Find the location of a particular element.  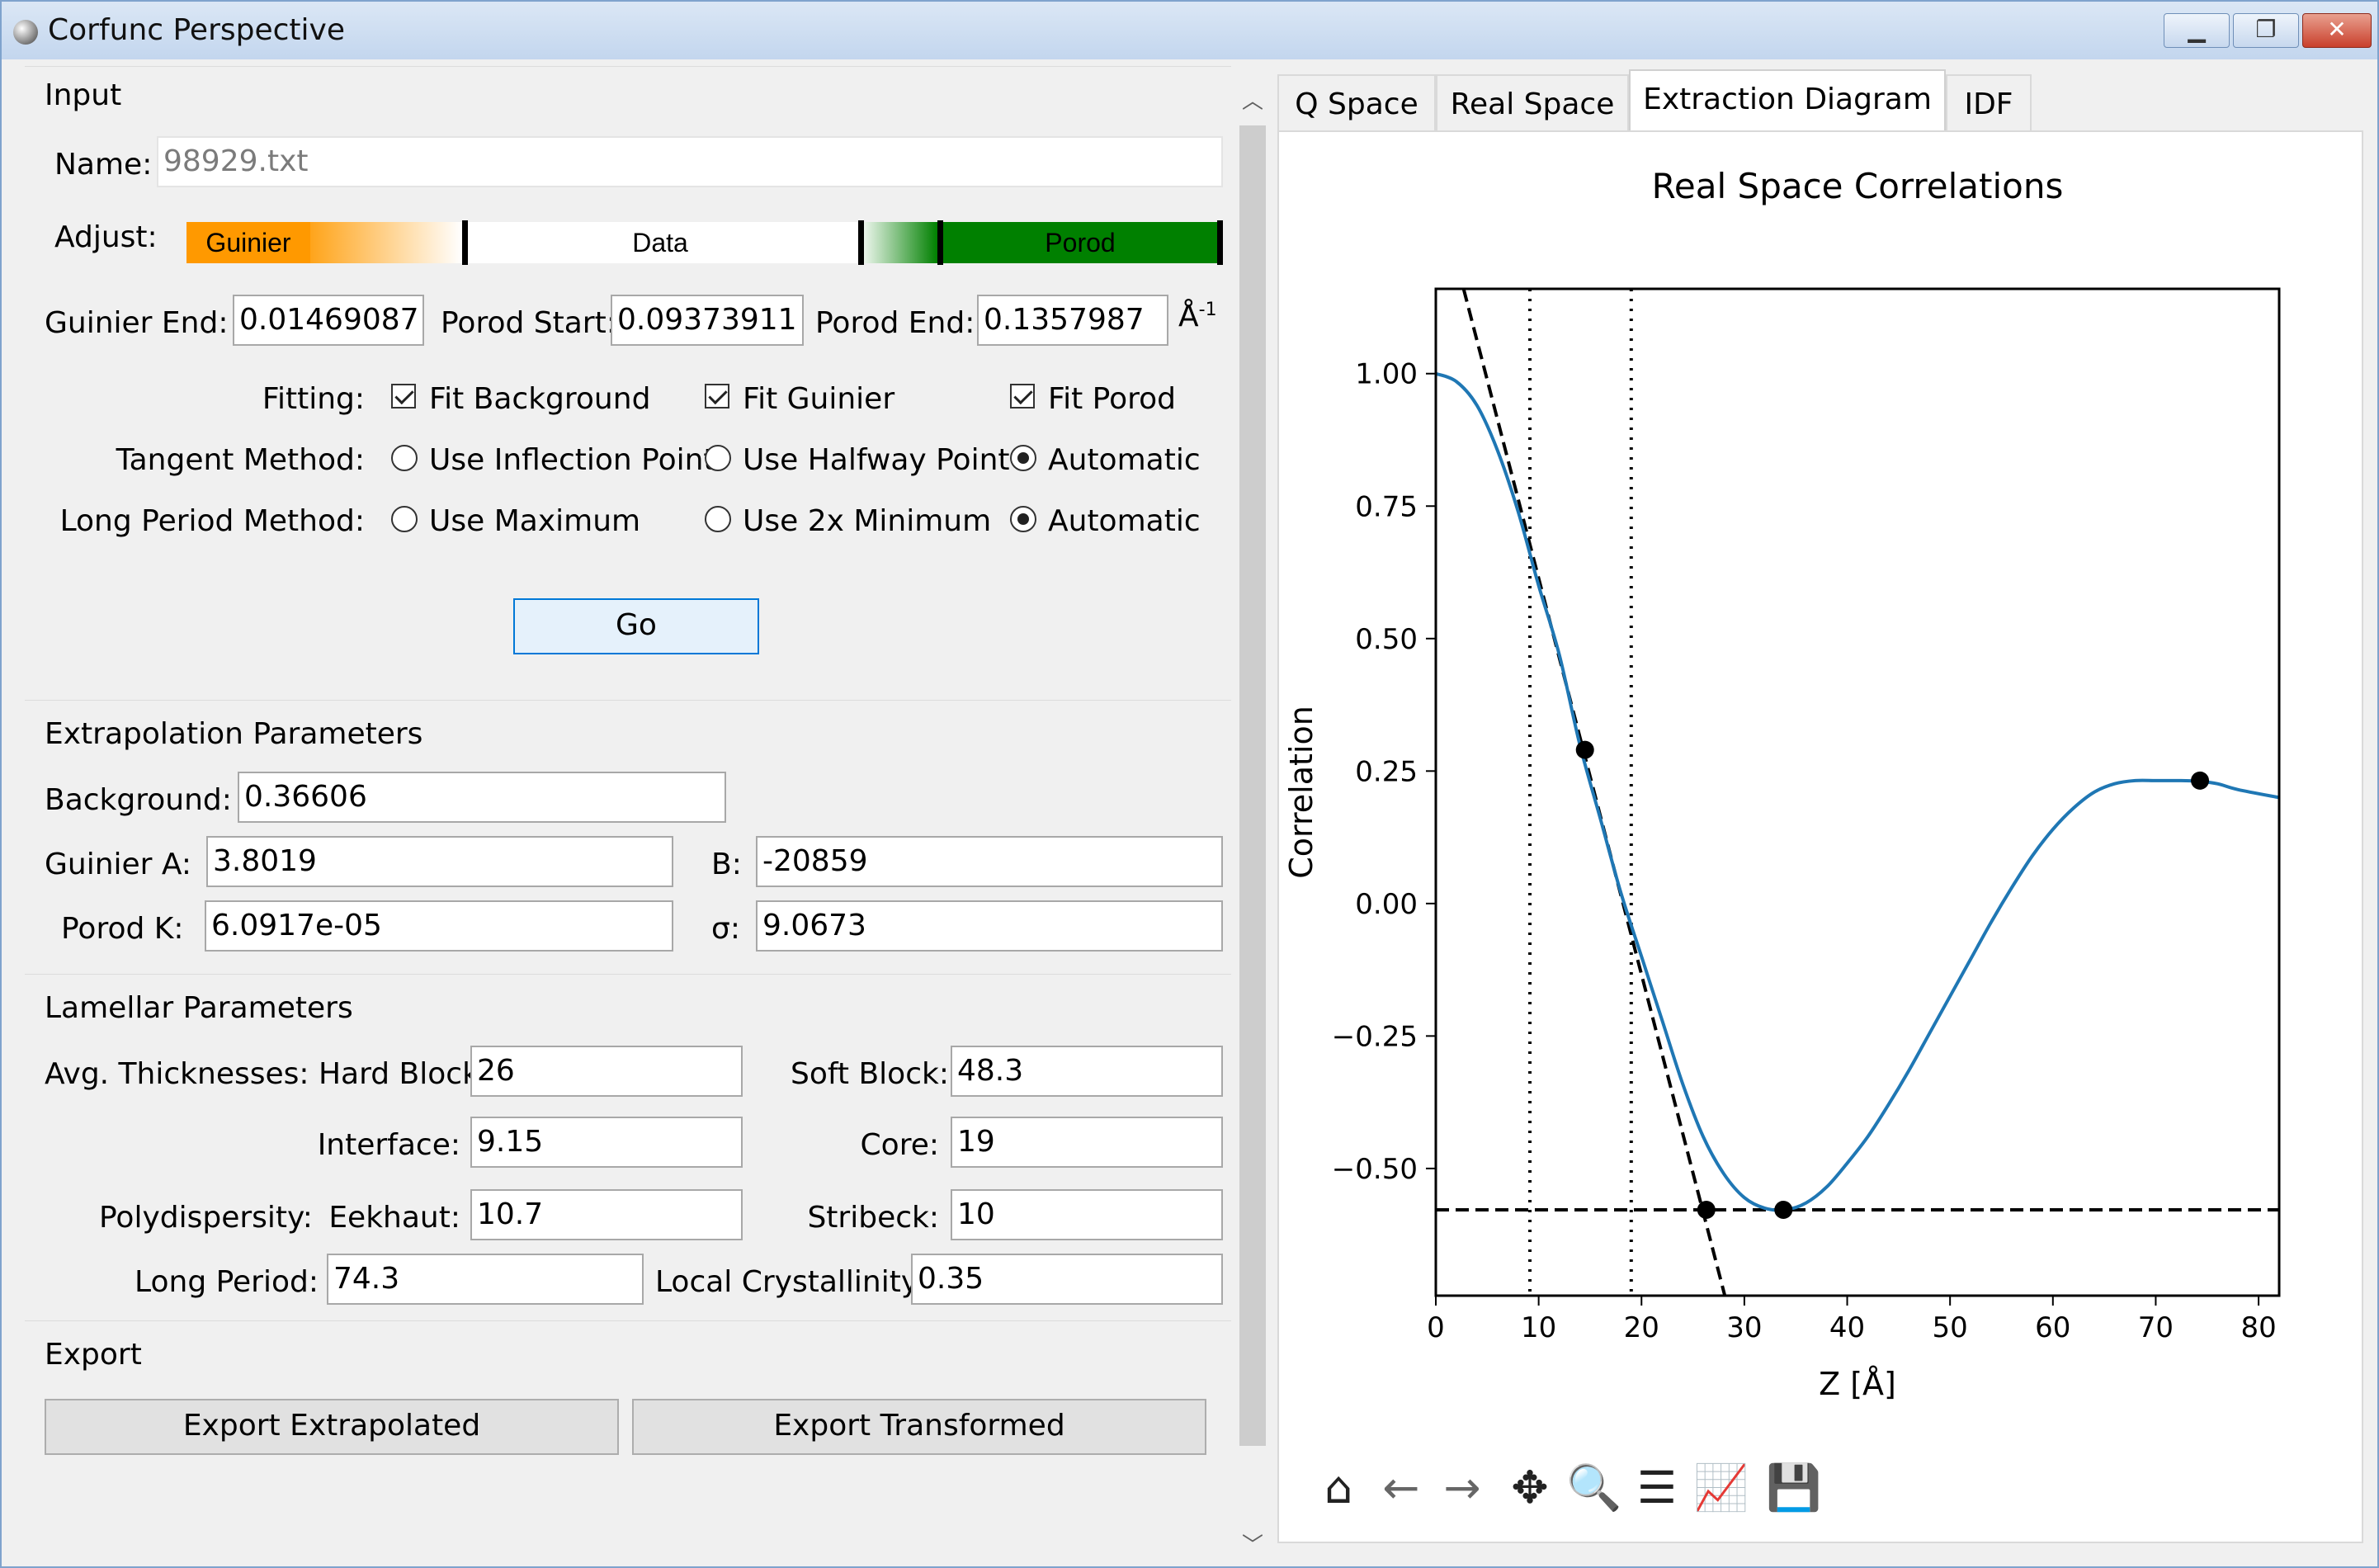

x-tick-label: 20 is located at coordinates (1641, 1327).